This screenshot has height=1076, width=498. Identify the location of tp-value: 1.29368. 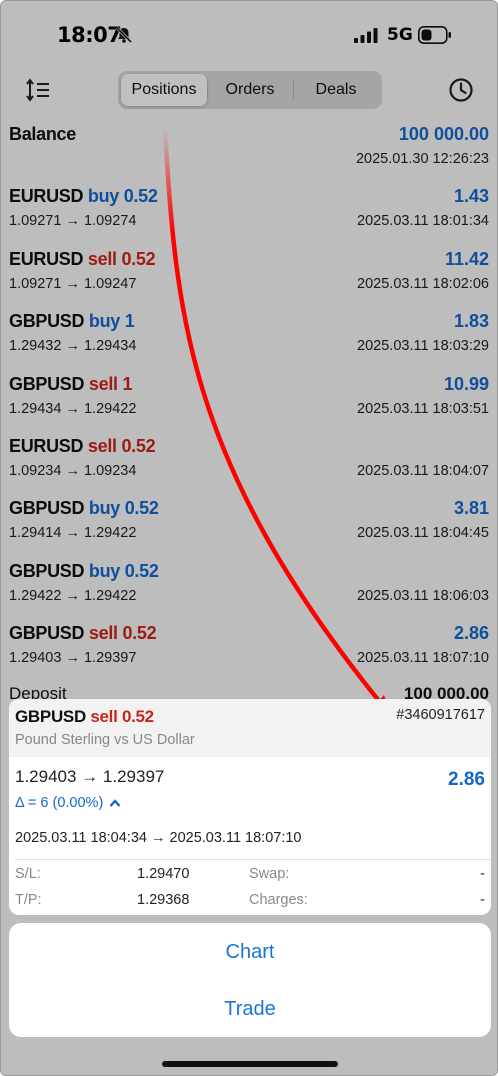
(163, 900).